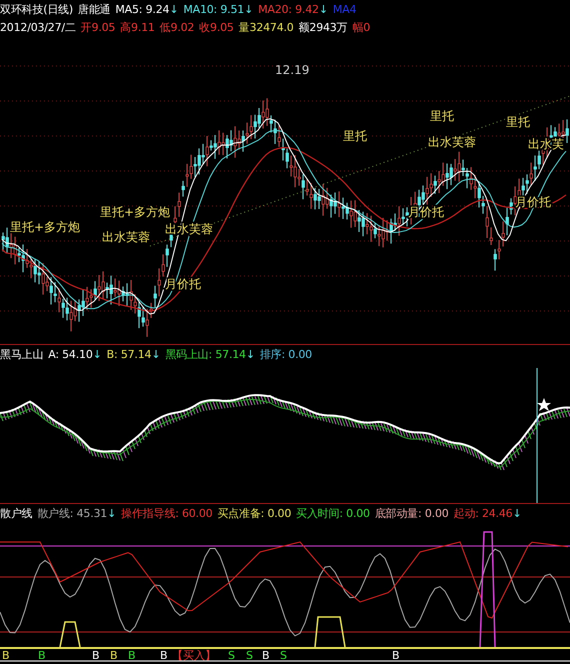 The height and width of the screenshot is (664, 570). Describe the element at coordinates (36, 9) in the screenshot. I see `quote-label: 双环科技(日线)` at that location.